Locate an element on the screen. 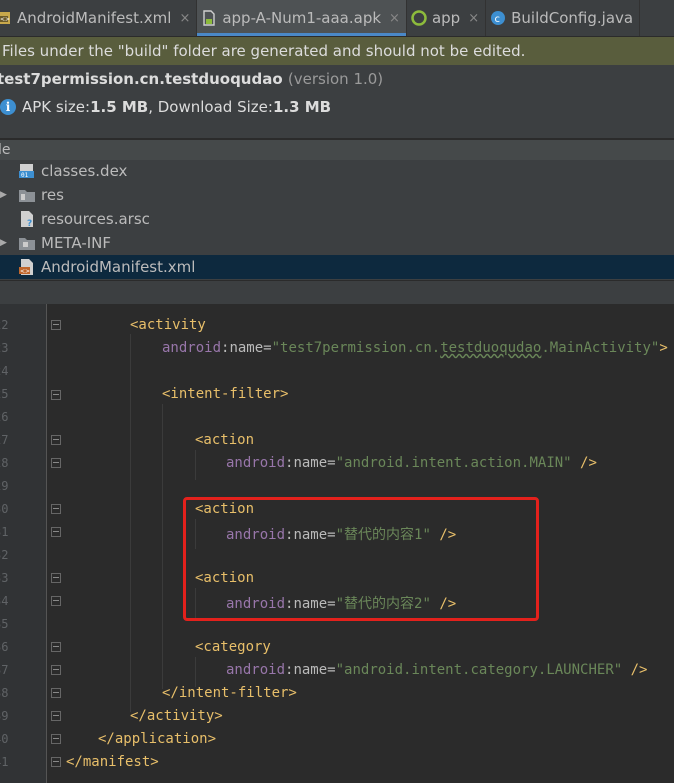  tree-item-label: resources.arsc is located at coordinates (95, 219).